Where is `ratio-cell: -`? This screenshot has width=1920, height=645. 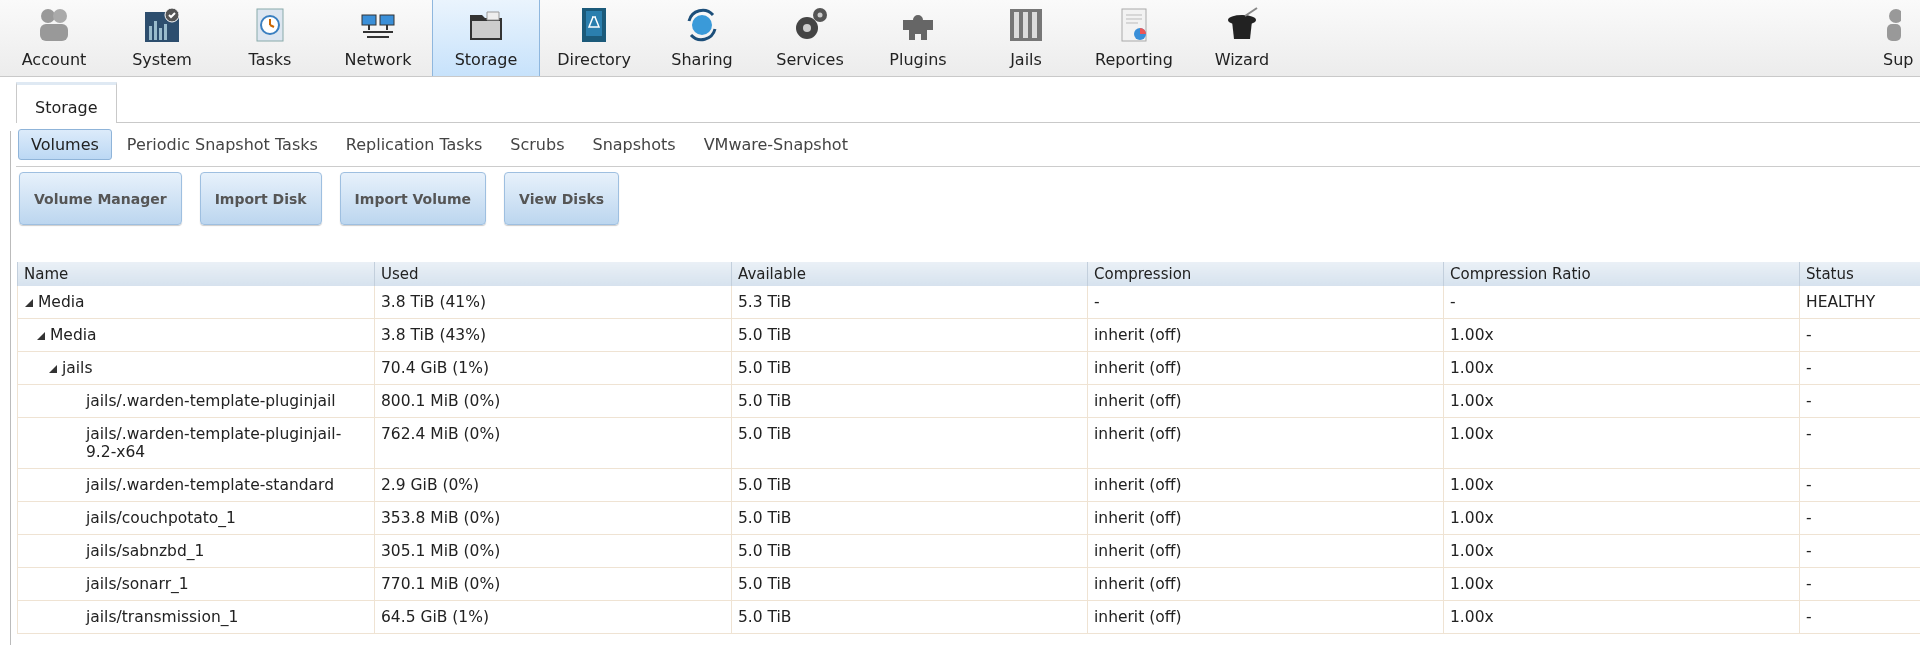
ratio-cell: - is located at coordinates (1621, 302).